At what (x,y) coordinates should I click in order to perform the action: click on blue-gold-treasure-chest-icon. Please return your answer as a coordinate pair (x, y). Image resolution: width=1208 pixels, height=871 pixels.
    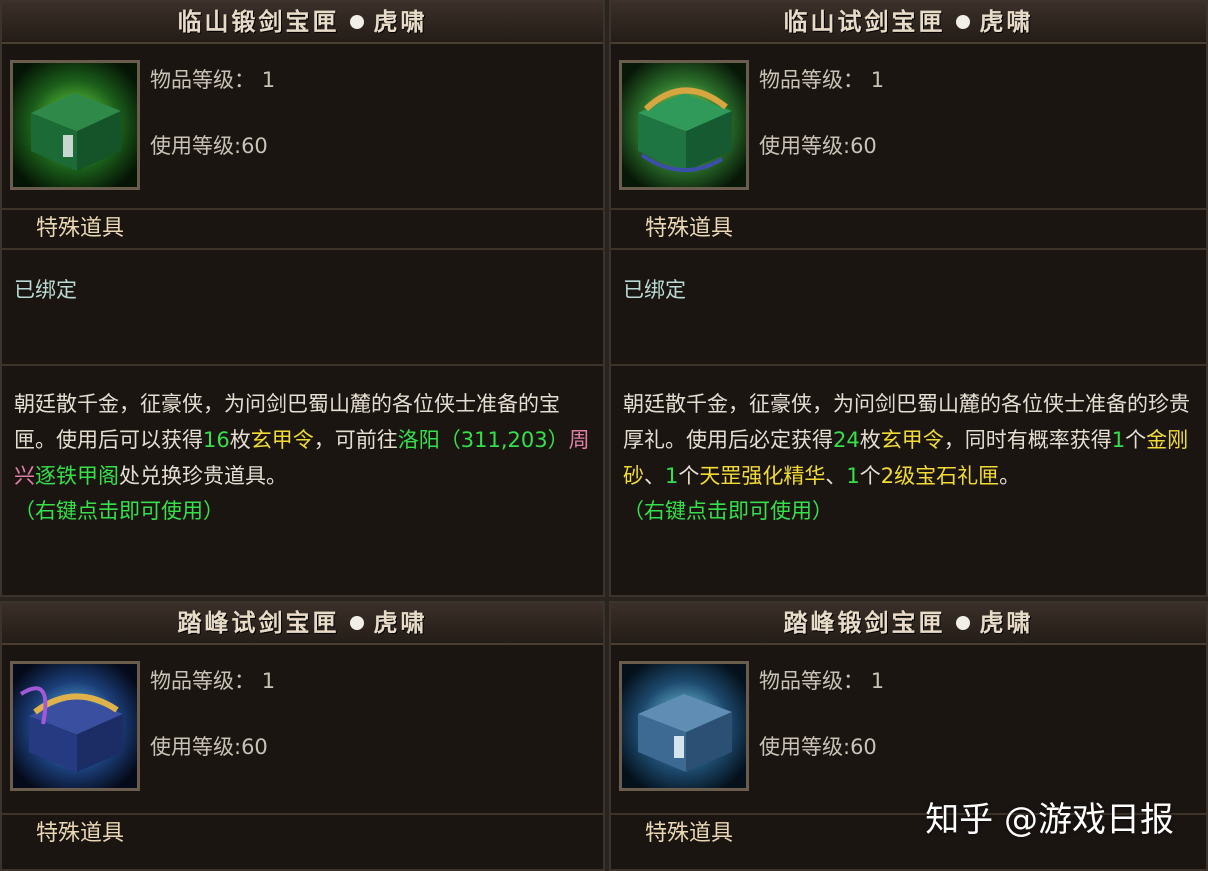
    Looking at the image, I should click on (75, 726).